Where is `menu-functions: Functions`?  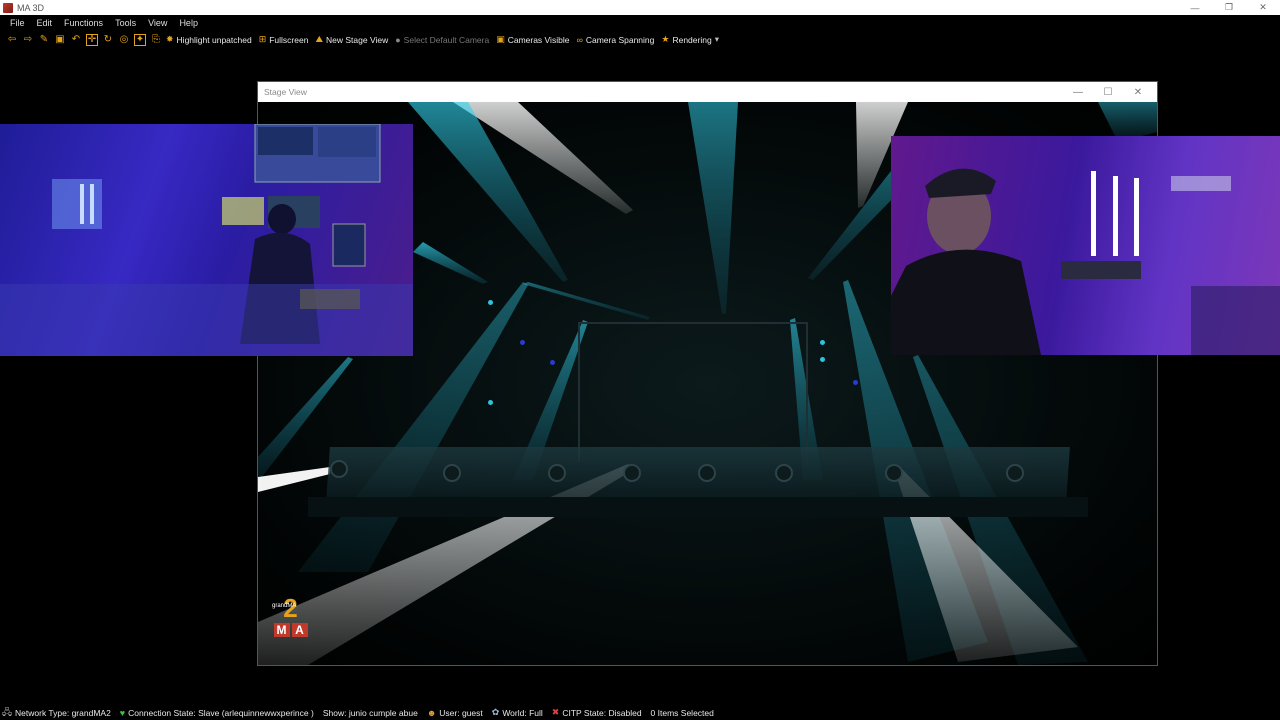
menu-functions: Functions is located at coordinates (83, 23).